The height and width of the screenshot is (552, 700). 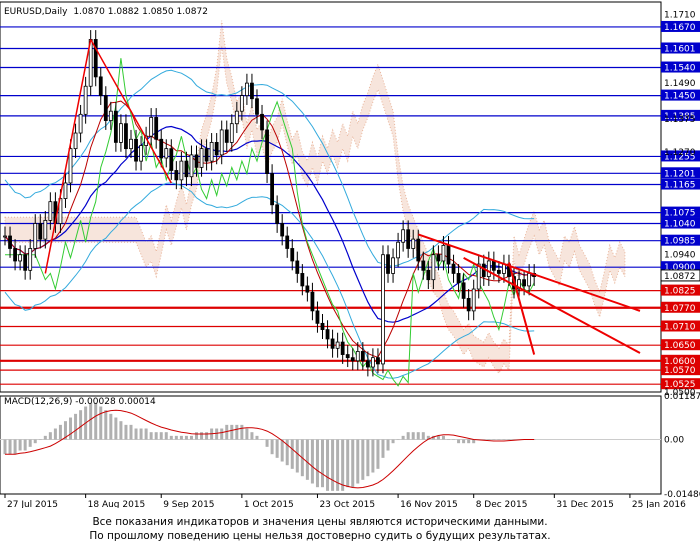 What do you see at coordinates (680, 186) in the screenshot?
I see `blue-level-label: 1.1165` at bounding box center [680, 186].